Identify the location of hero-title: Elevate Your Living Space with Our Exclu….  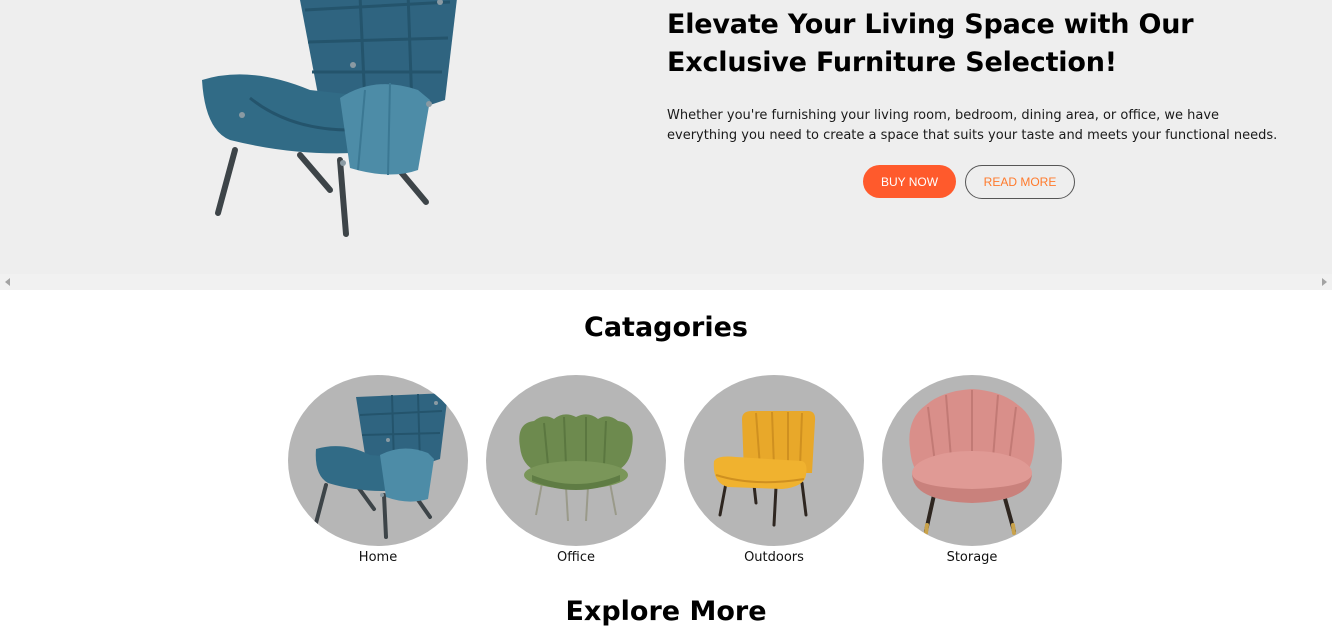
(930, 43).